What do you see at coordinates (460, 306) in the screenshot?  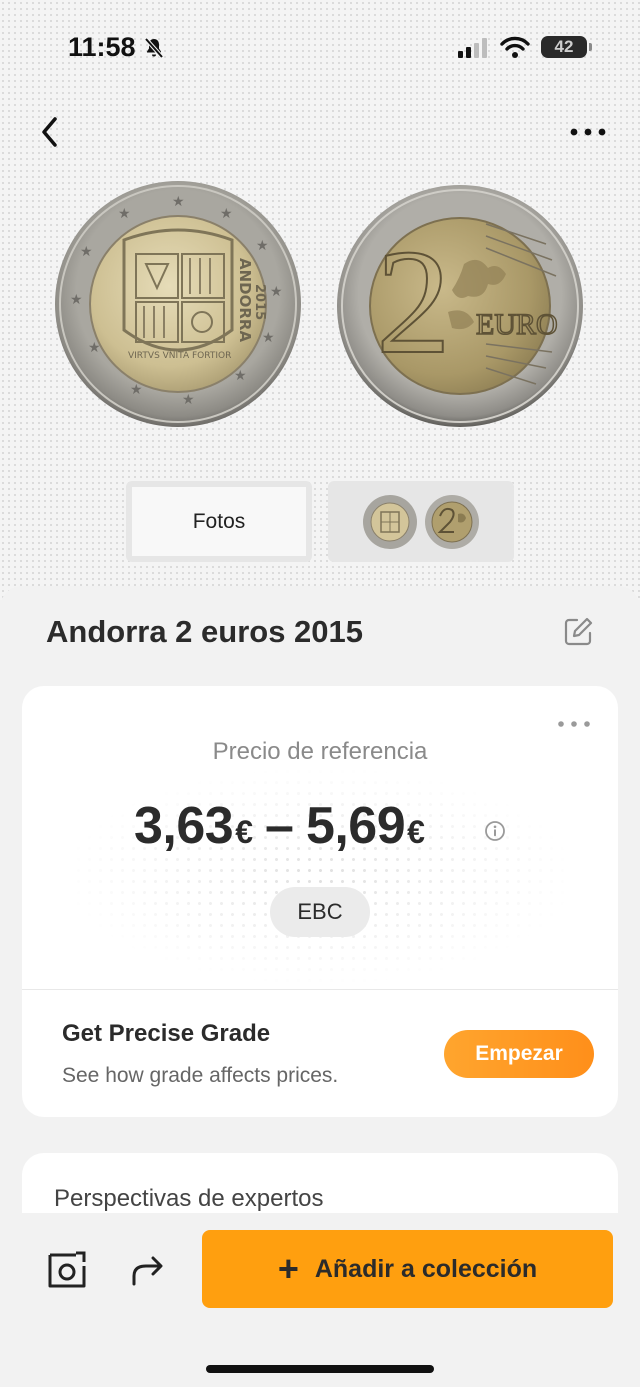 I see `coin-reverse-image: 2 EURO` at bounding box center [460, 306].